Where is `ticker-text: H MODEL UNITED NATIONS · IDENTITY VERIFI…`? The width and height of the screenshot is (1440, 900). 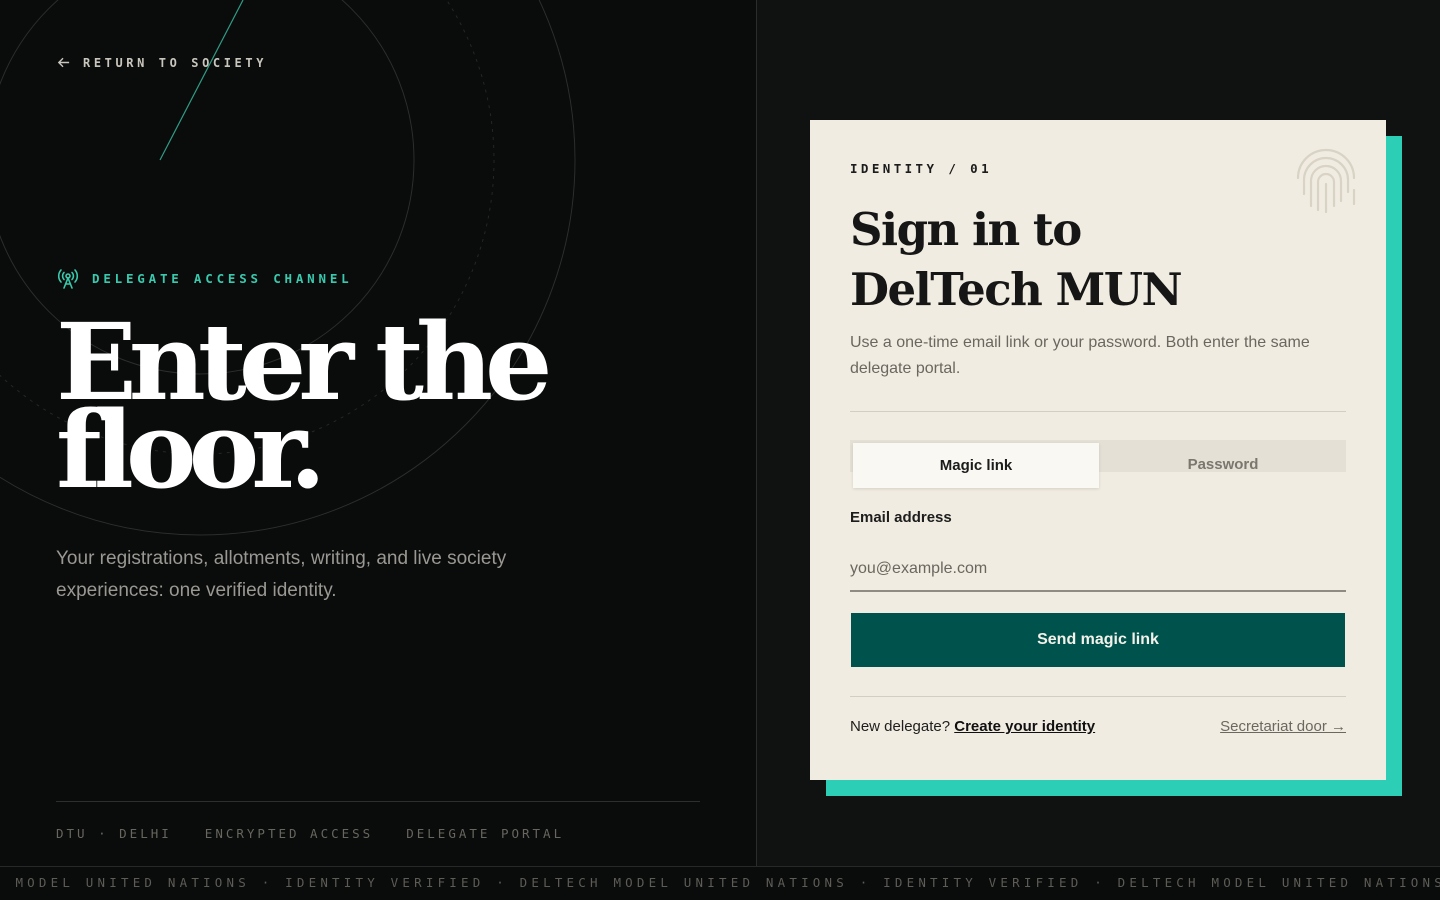 ticker-text: H MODEL UNITED NATIONS · IDENTITY VERIFI… is located at coordinates (720, 882).